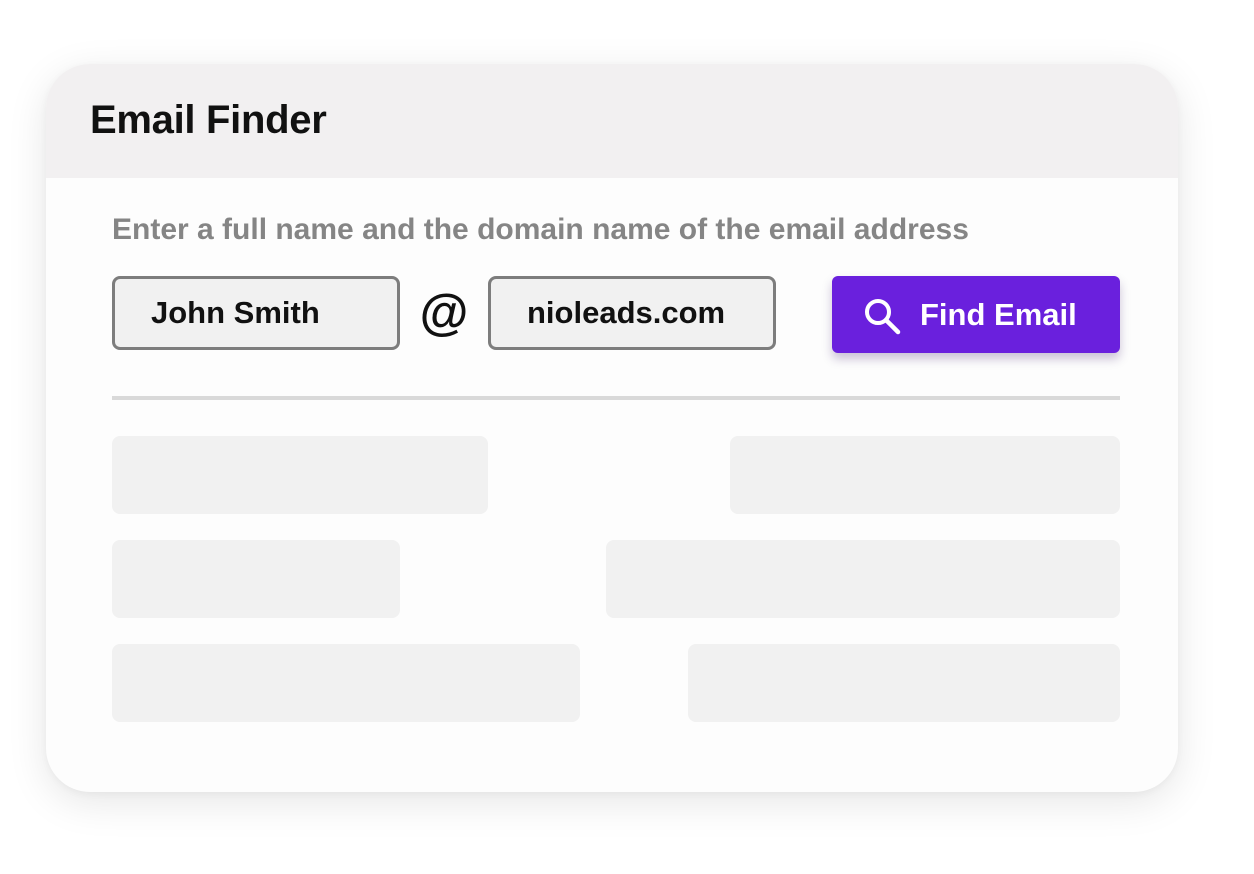  I want to click on divider, so click(616, 398).